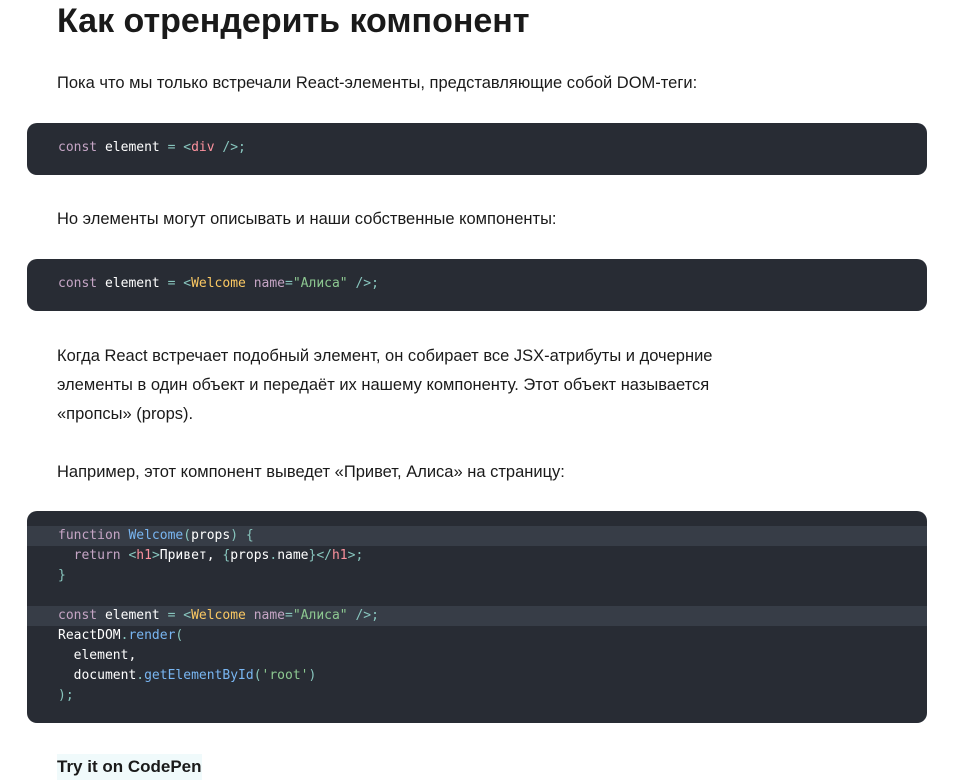  Describe the element at coordinates (477, 536) in the screenshot. I see `code-line-highlighted: function Welcome(props) {` at that location.